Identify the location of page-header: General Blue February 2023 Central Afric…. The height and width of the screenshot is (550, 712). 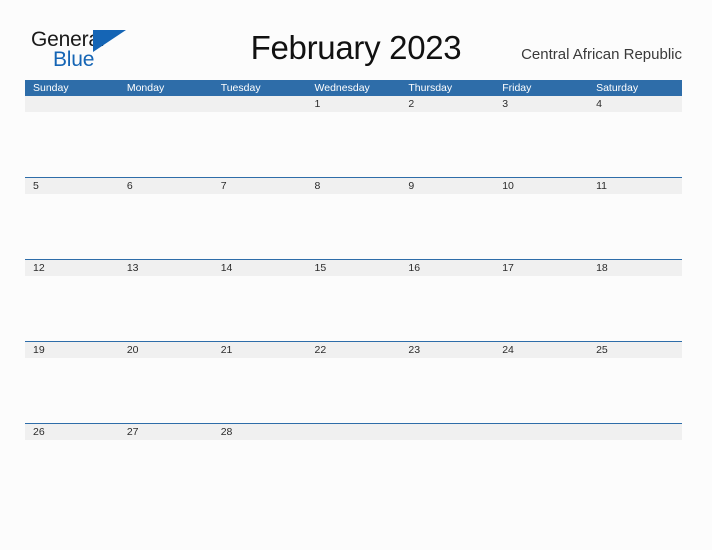
(356, 40).